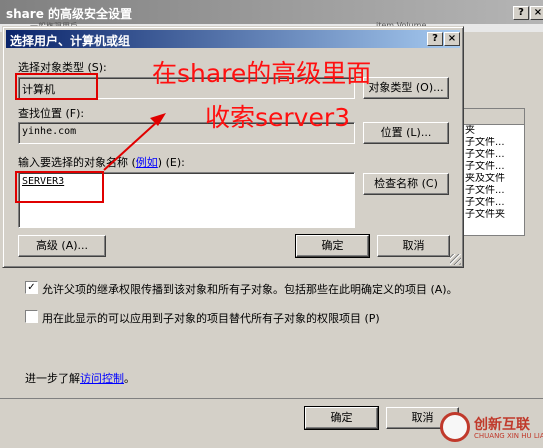  I want to click on annotation-line-1: 在share的高级里面, so click(262, 73).